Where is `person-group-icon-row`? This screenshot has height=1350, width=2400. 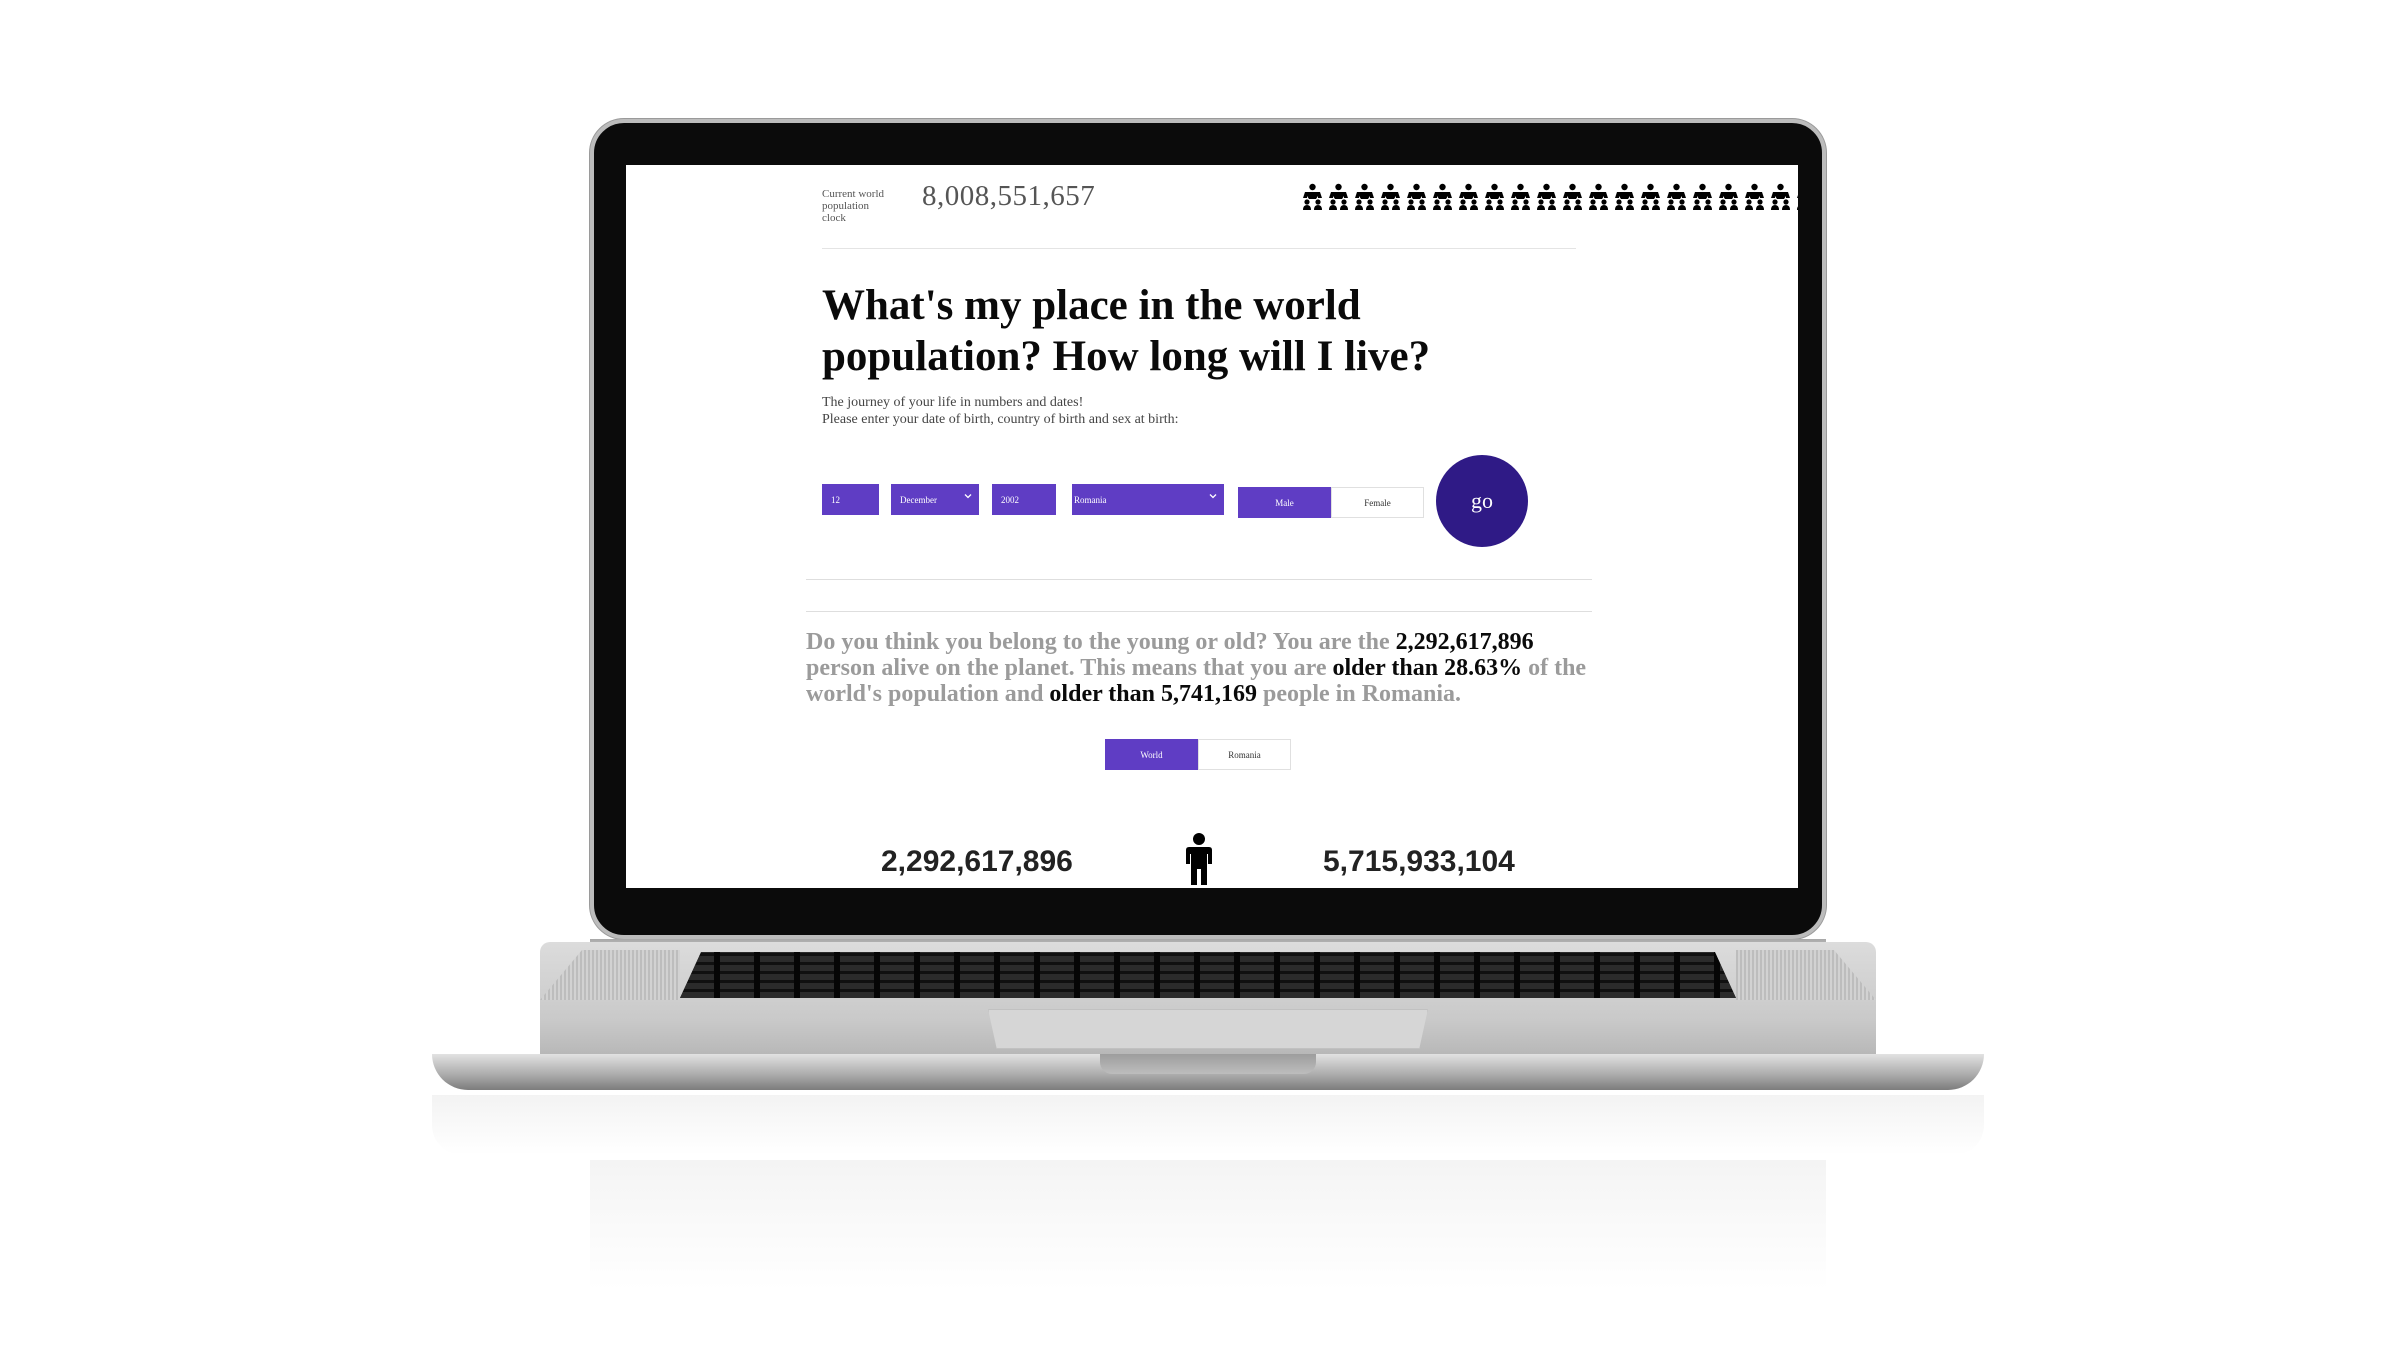 person-group-icon-row is located at coordinates (1550, 197).